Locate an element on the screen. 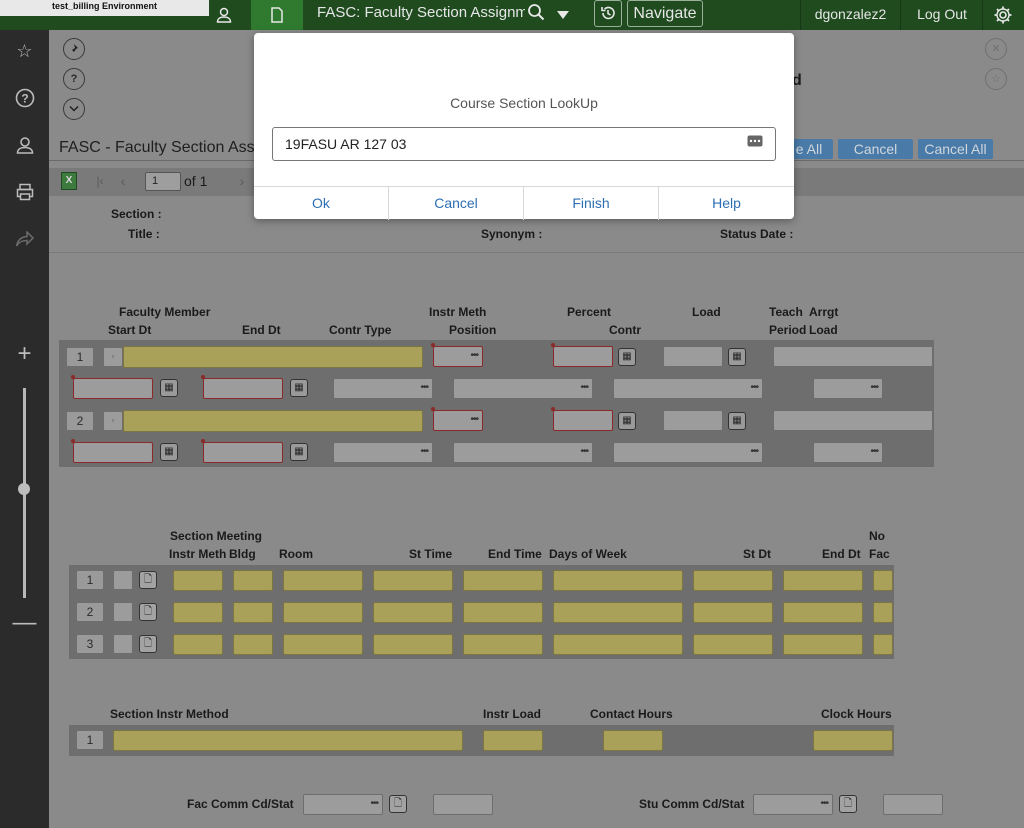 This screenshot has width=1024, height=828. navigate-button: Navigate is located at coordinates (665, 13).